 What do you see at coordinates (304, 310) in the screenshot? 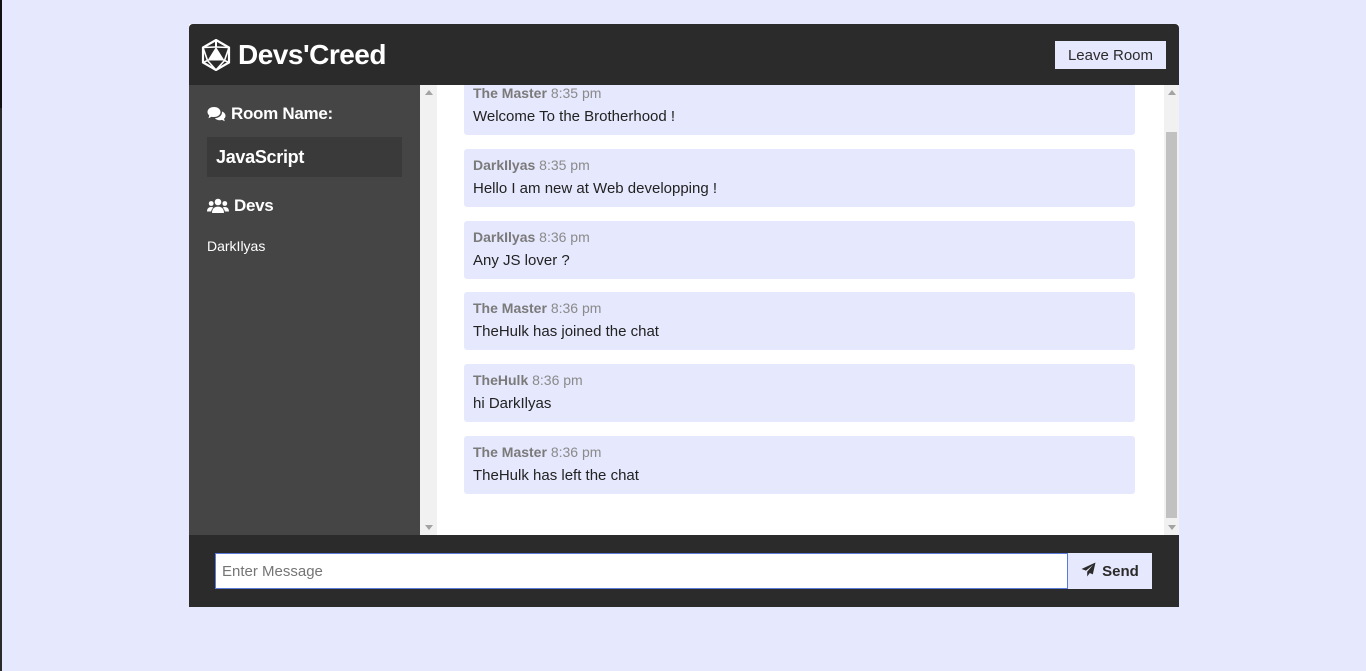
I see `sidebar: Room Name: JavaScript Devs DarkIlyas` at bounding box center [304, 310].